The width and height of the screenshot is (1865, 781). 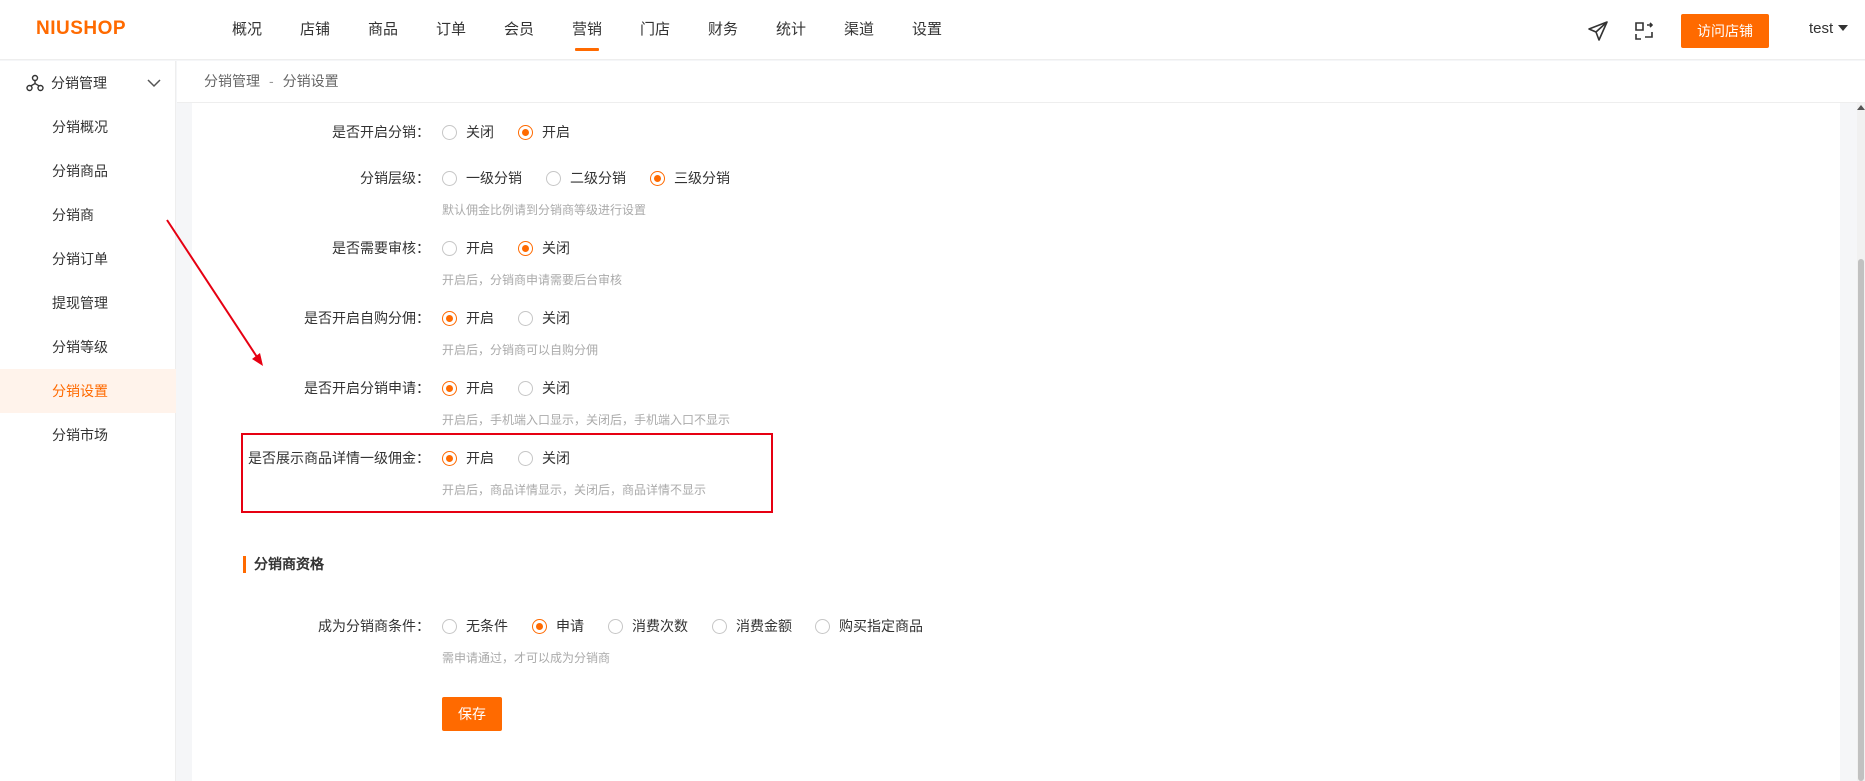 I want to click on sidebar-item-settings: 分销设置, so click(x=88, y=391).